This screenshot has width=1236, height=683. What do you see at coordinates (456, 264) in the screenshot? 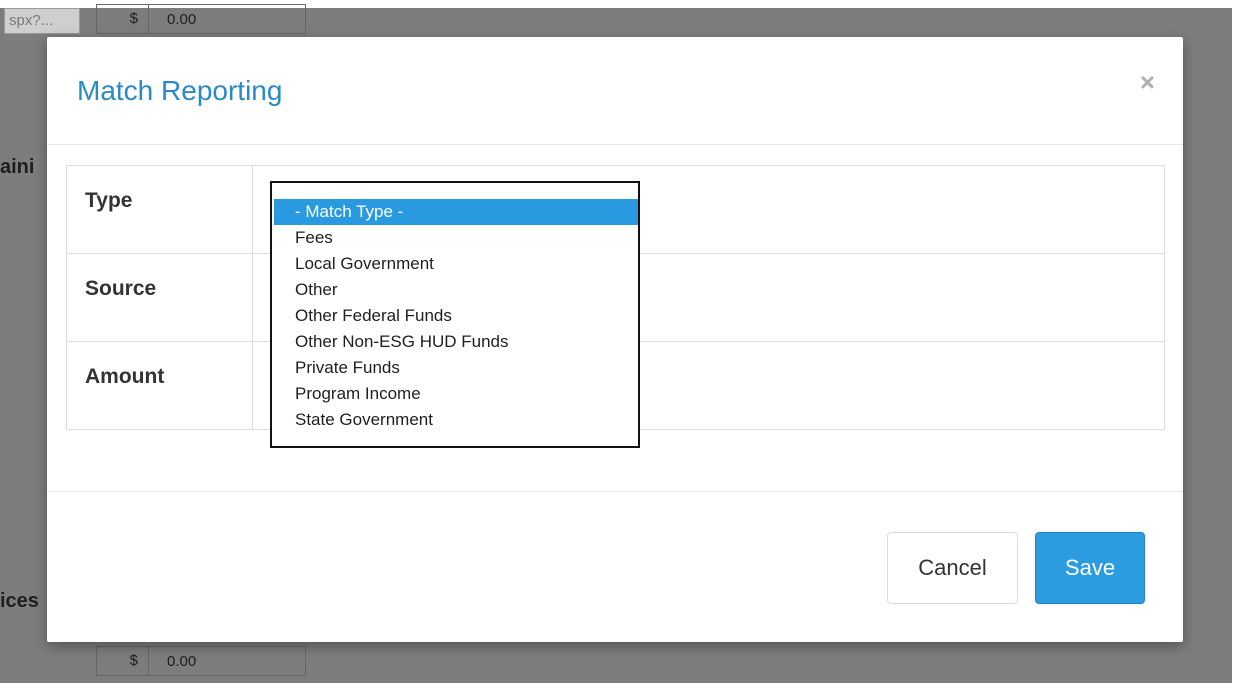
I see `dropdown-option-local-government: Local Government` at bounding box center [456, 264].